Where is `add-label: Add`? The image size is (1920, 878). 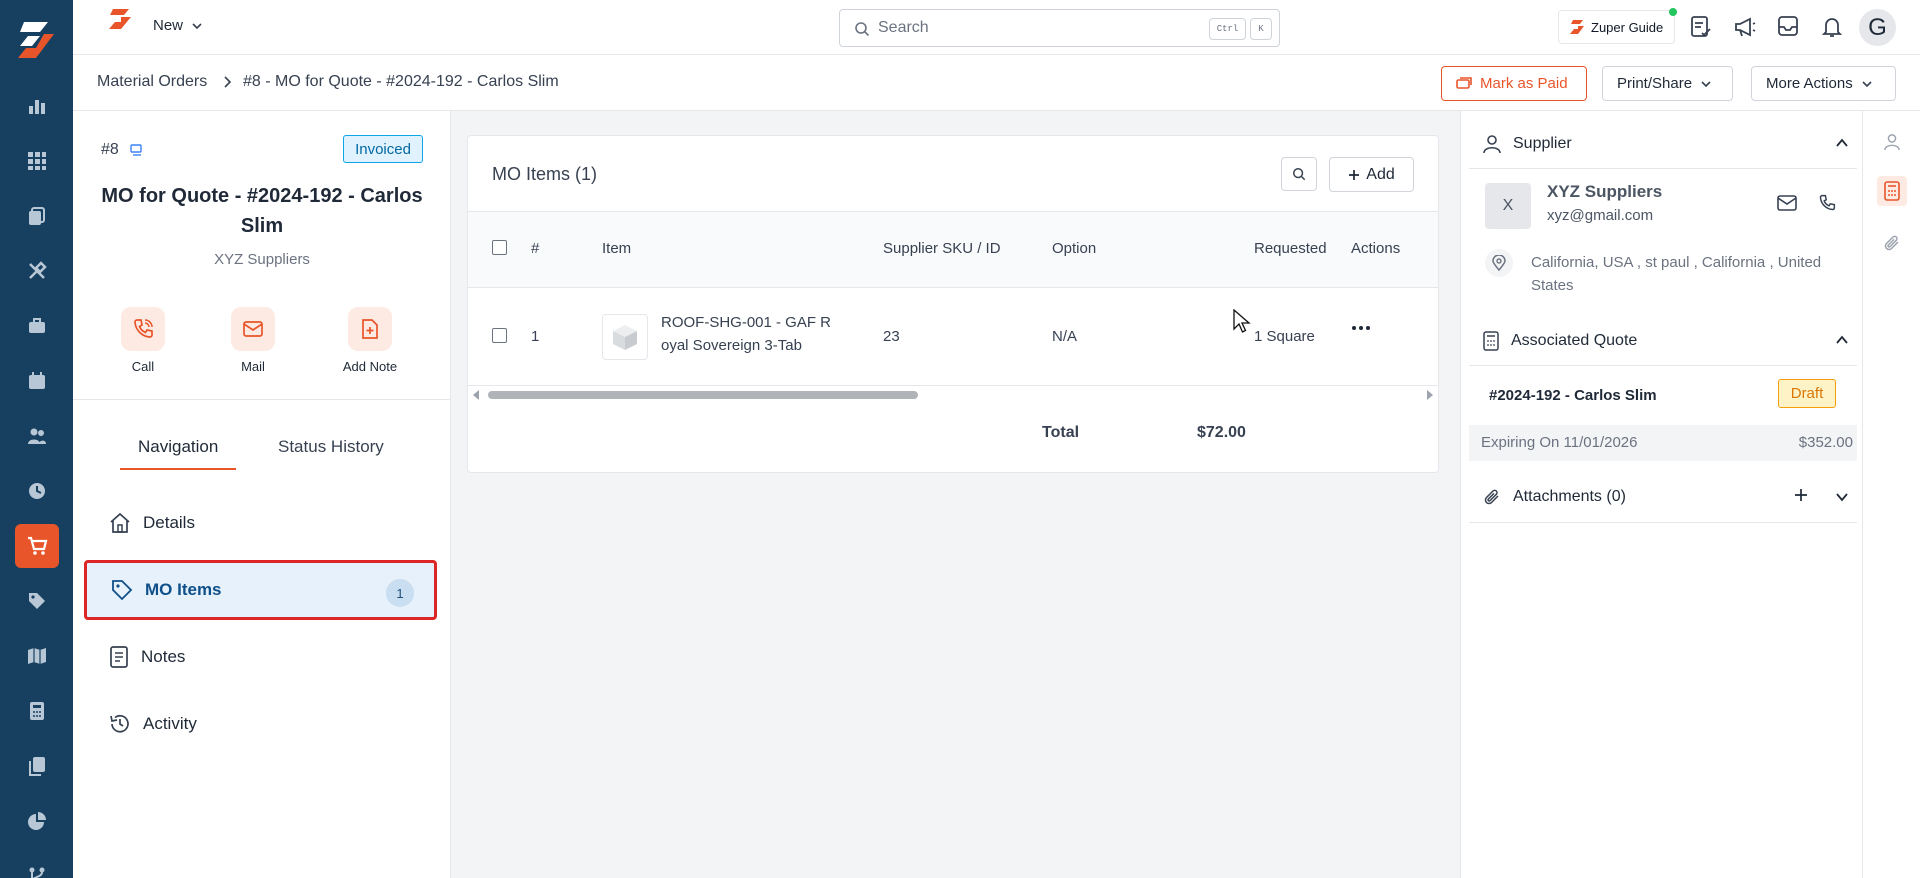
add-label: Add is located at coordinates (1380, 174).